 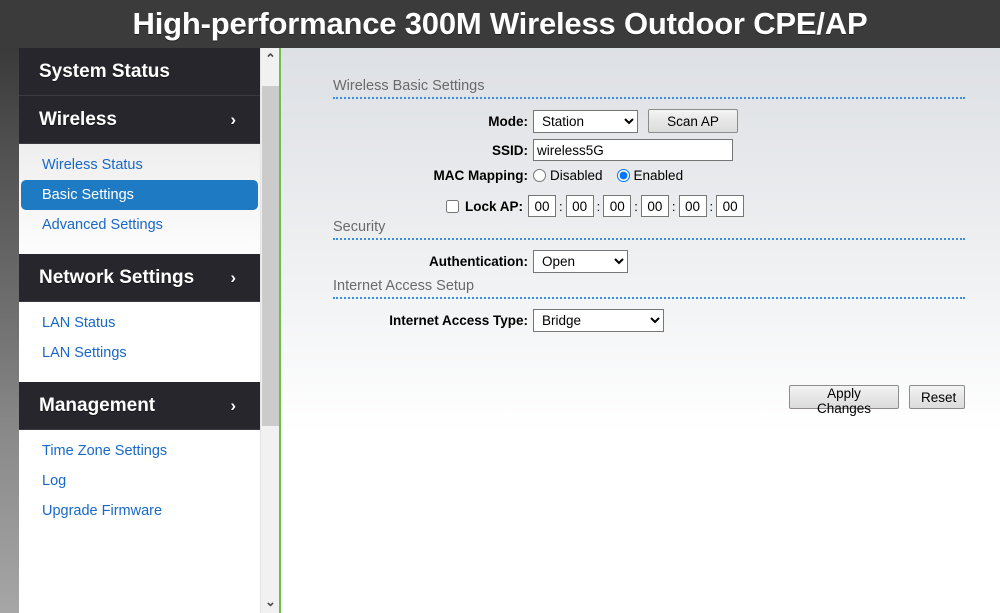 I want to click on sidebar-item-lan-settings: LAN Settings, so click(x=139, y=353).